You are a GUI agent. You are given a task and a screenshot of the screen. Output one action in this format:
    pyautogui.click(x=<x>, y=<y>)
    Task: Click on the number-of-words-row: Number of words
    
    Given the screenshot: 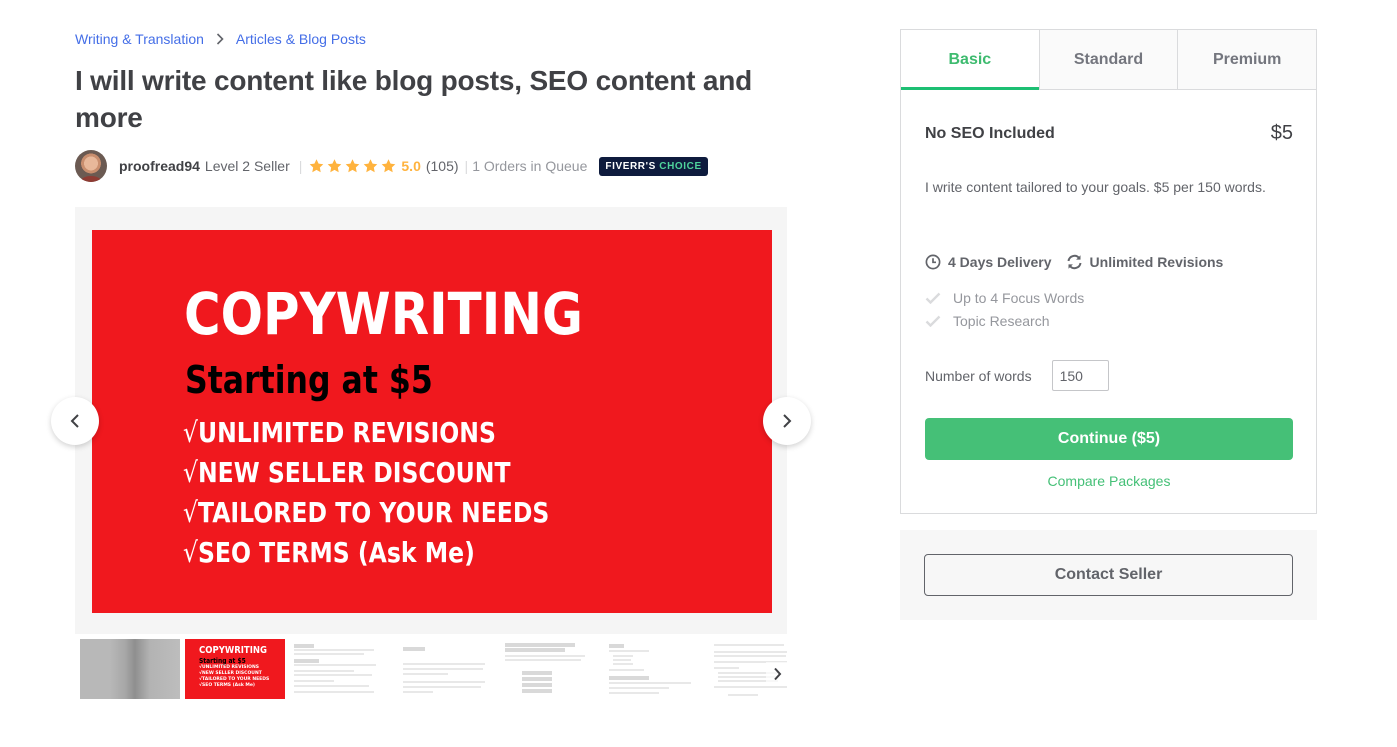 What is the action you would take?
    pyautogui.click(x=1017, y=375)
    